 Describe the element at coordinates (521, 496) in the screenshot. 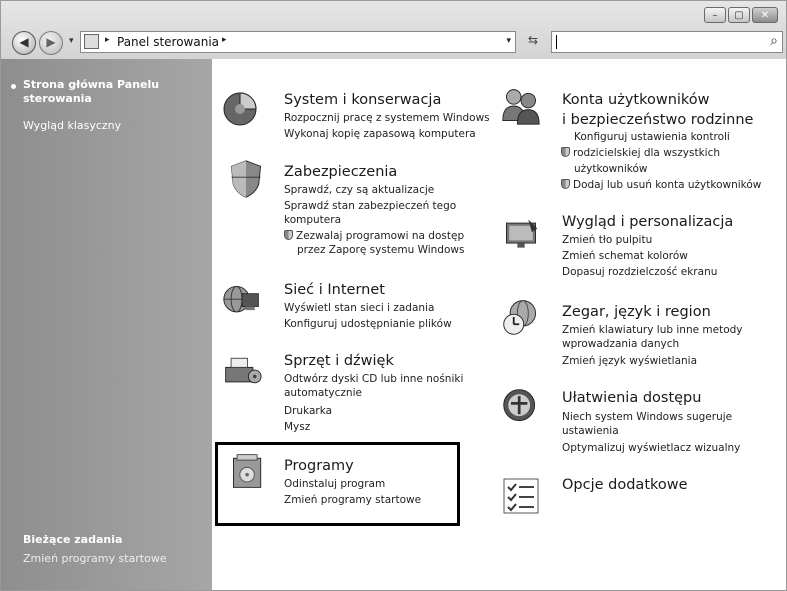

I see `additional-options-list-icon` at that location.